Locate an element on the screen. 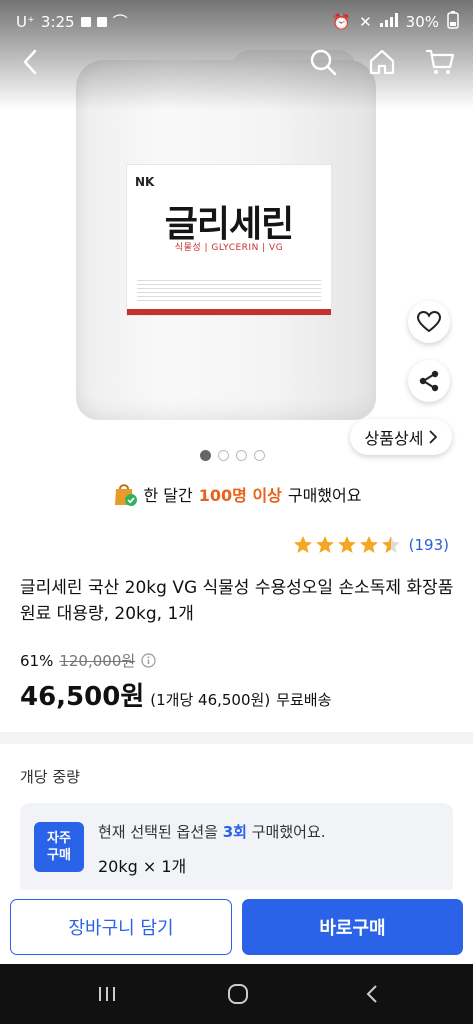  section-divider is located at coordinates (236, 738).